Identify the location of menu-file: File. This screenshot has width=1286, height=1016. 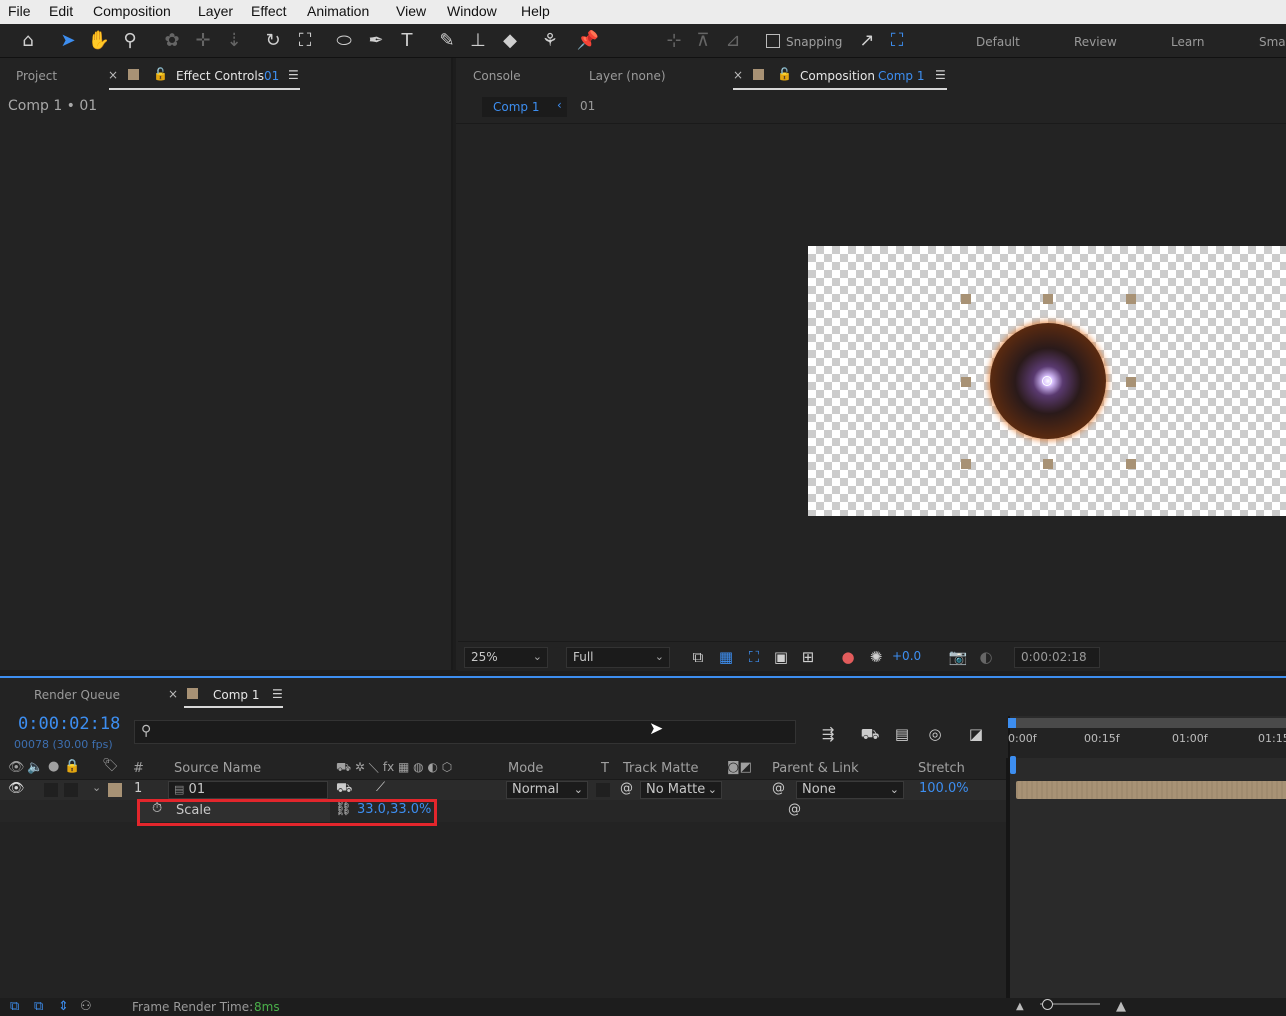
(19, 11).